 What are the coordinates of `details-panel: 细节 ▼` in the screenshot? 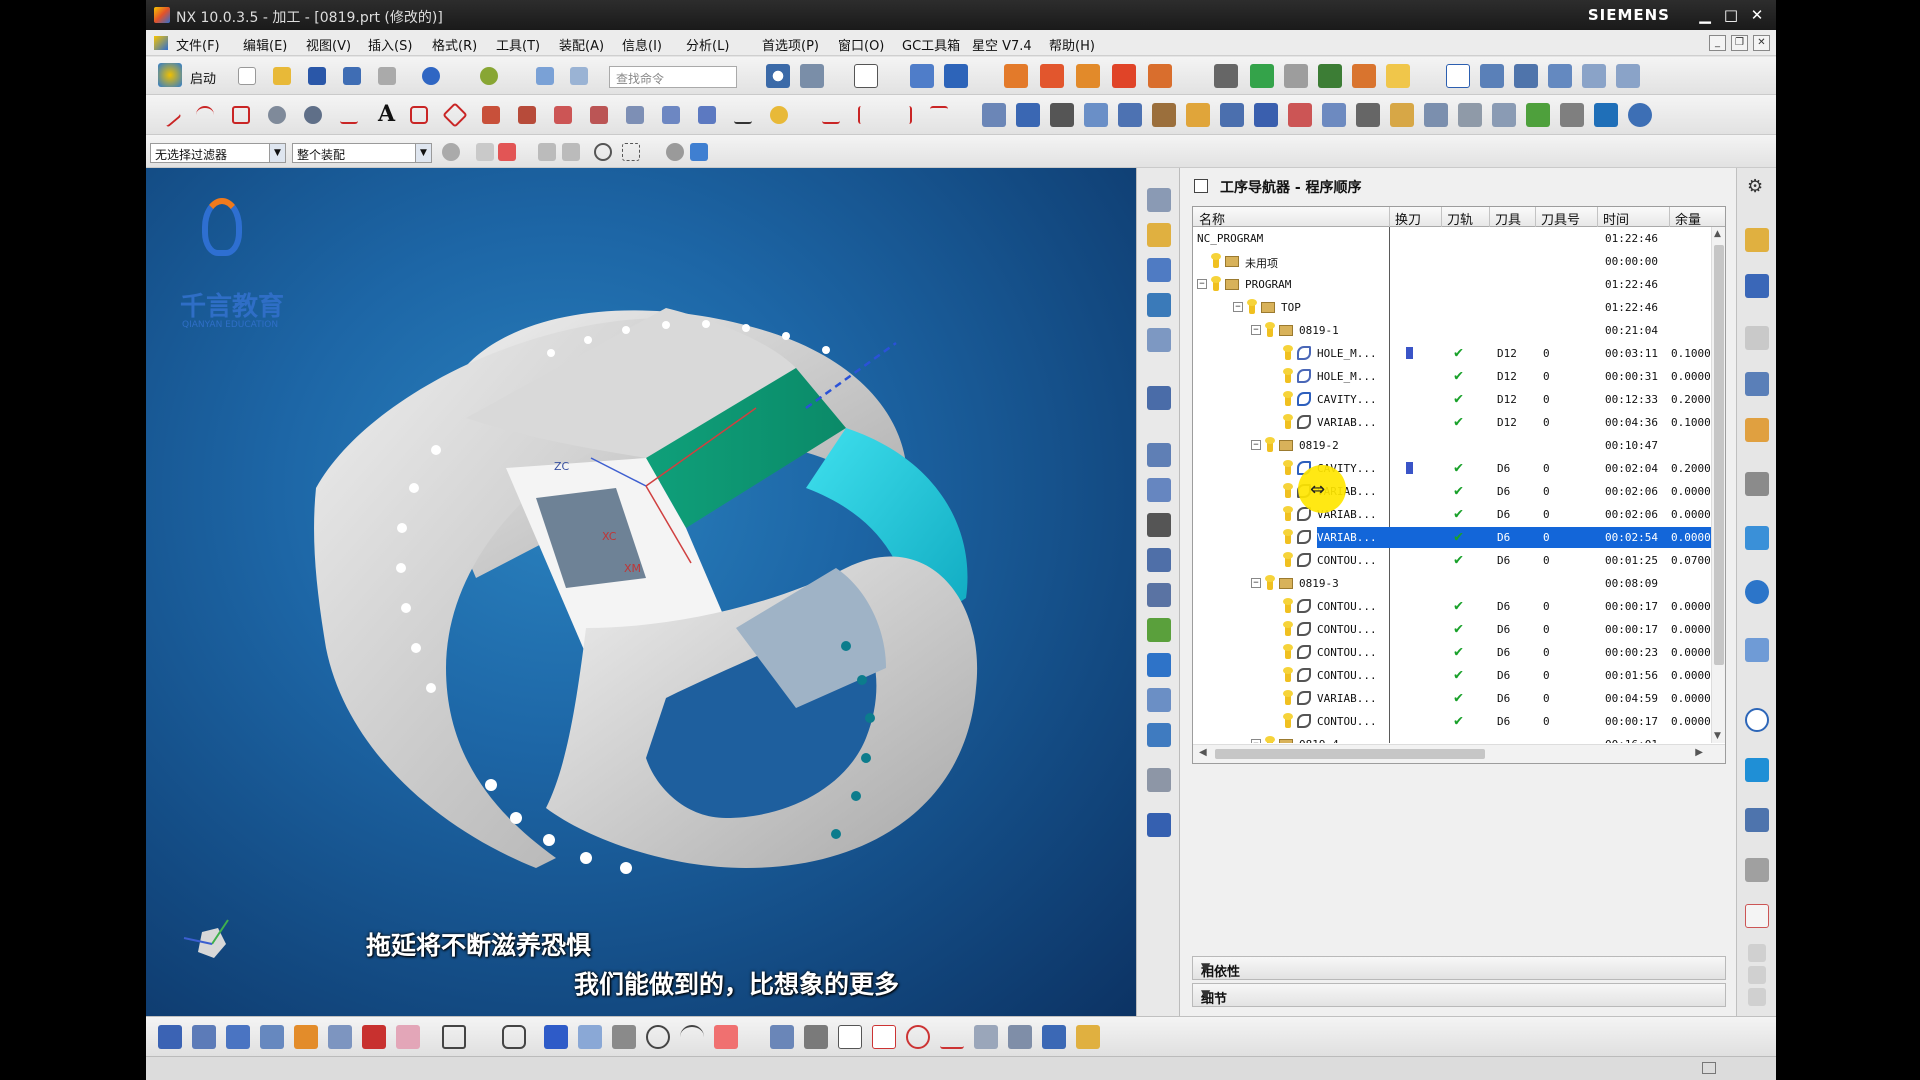 It's located at (1459, 995).